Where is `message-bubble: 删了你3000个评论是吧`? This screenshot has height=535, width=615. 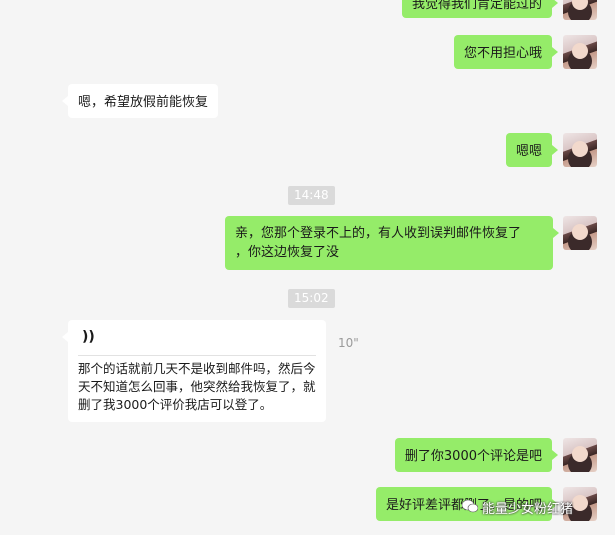
message-bubble: 删了你3000个评论是吧 is located at coordinates (476, 455).